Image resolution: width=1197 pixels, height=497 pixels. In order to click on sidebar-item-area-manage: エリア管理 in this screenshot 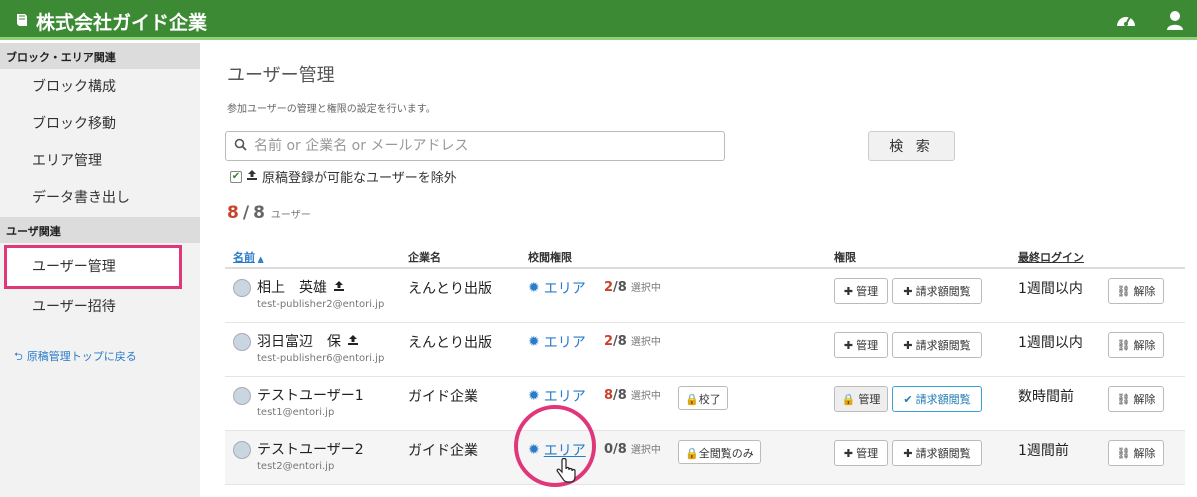, I will do `click(100, 161)`.